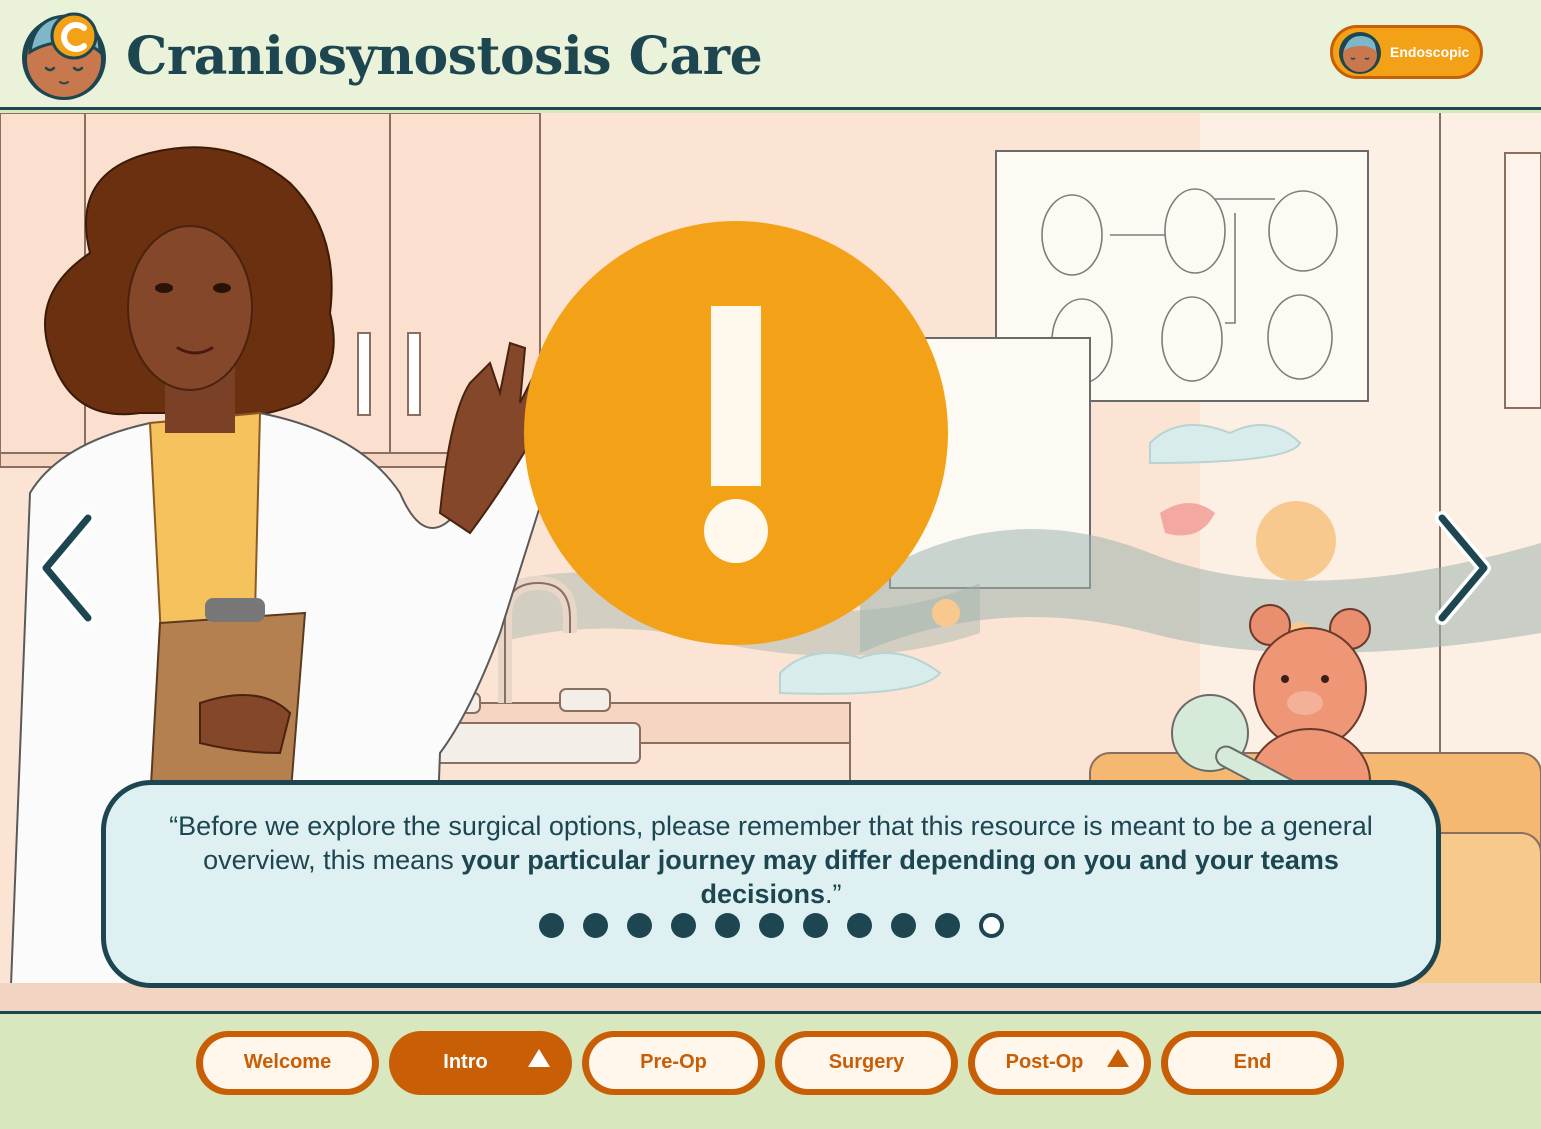  I want to click on tab-surgery: Surgery, so click(866, 1063).